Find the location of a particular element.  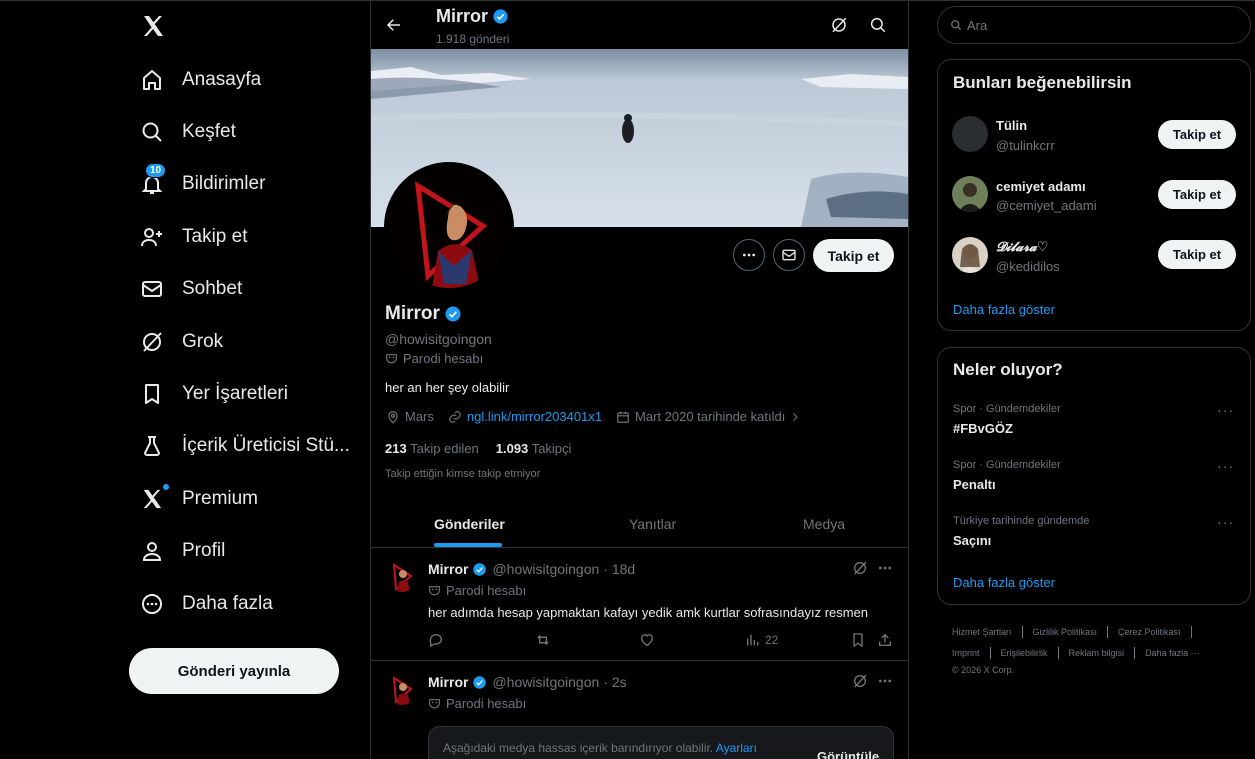

mask-icon is located at coordinates (434, 703).